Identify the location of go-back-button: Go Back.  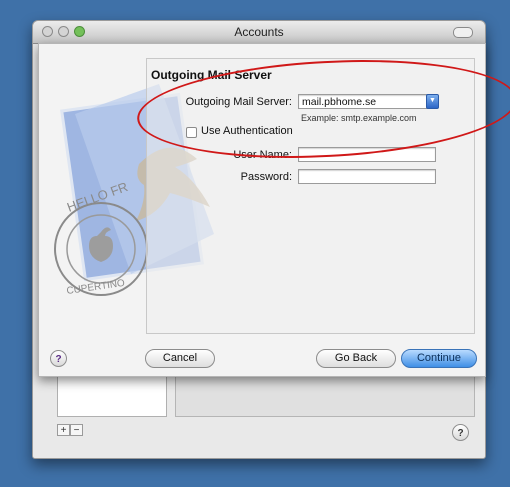
(356, 358).